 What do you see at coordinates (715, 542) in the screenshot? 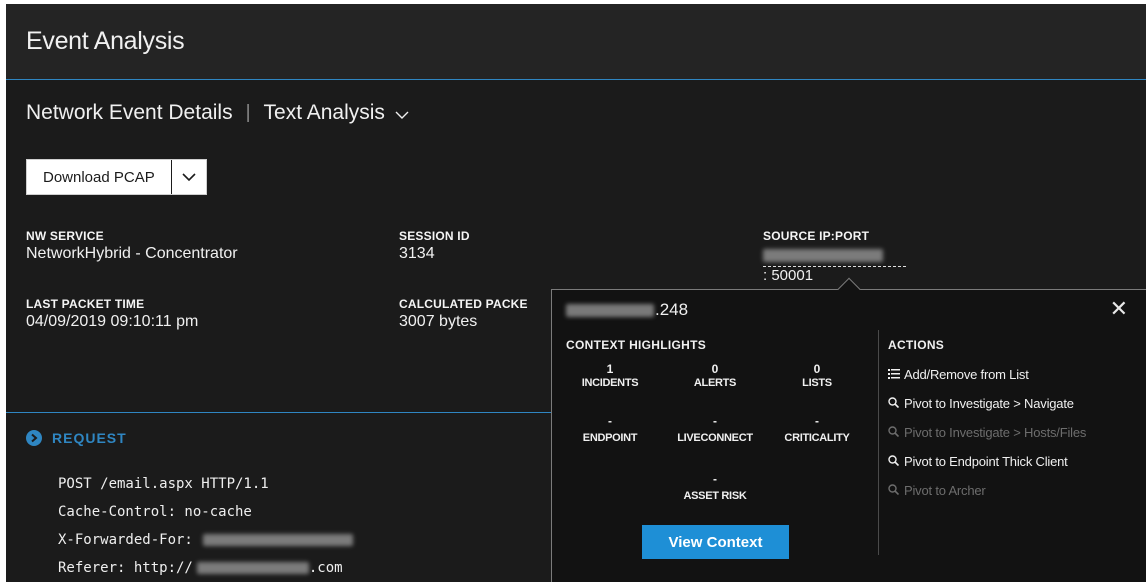
I see `view-context-button: View Context` at bounding box center [715, 542].